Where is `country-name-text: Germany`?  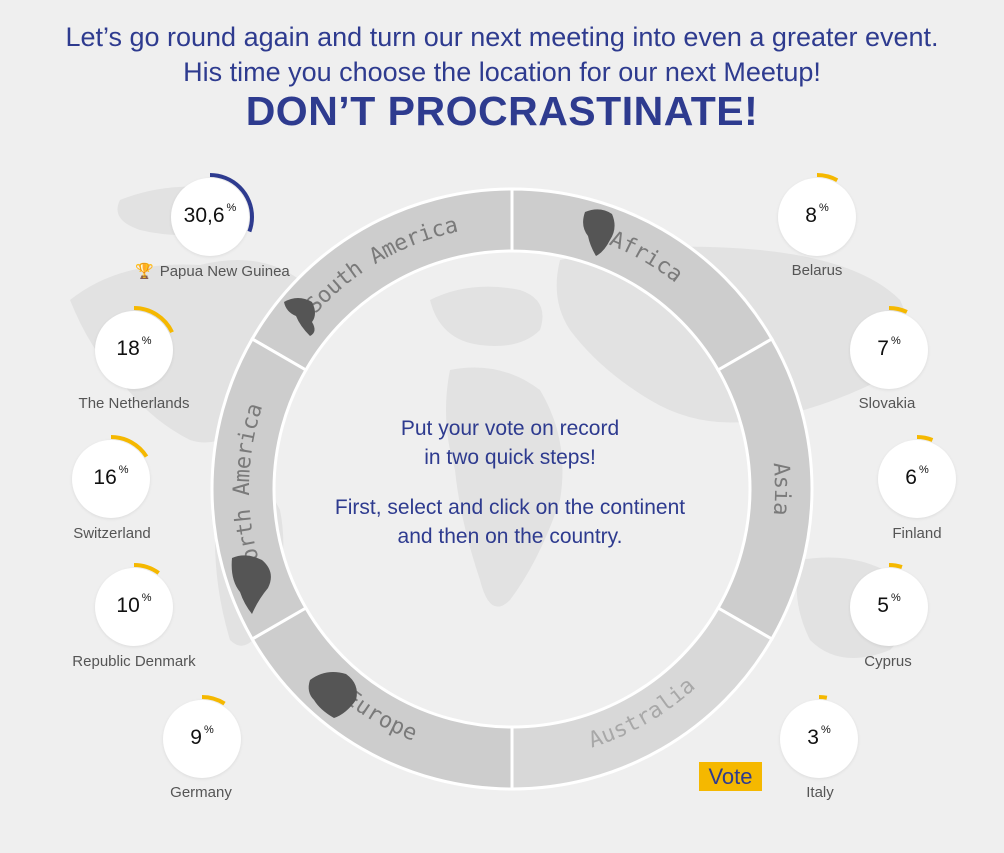
country-name-text: Germany is located at coordinates (201, 792).